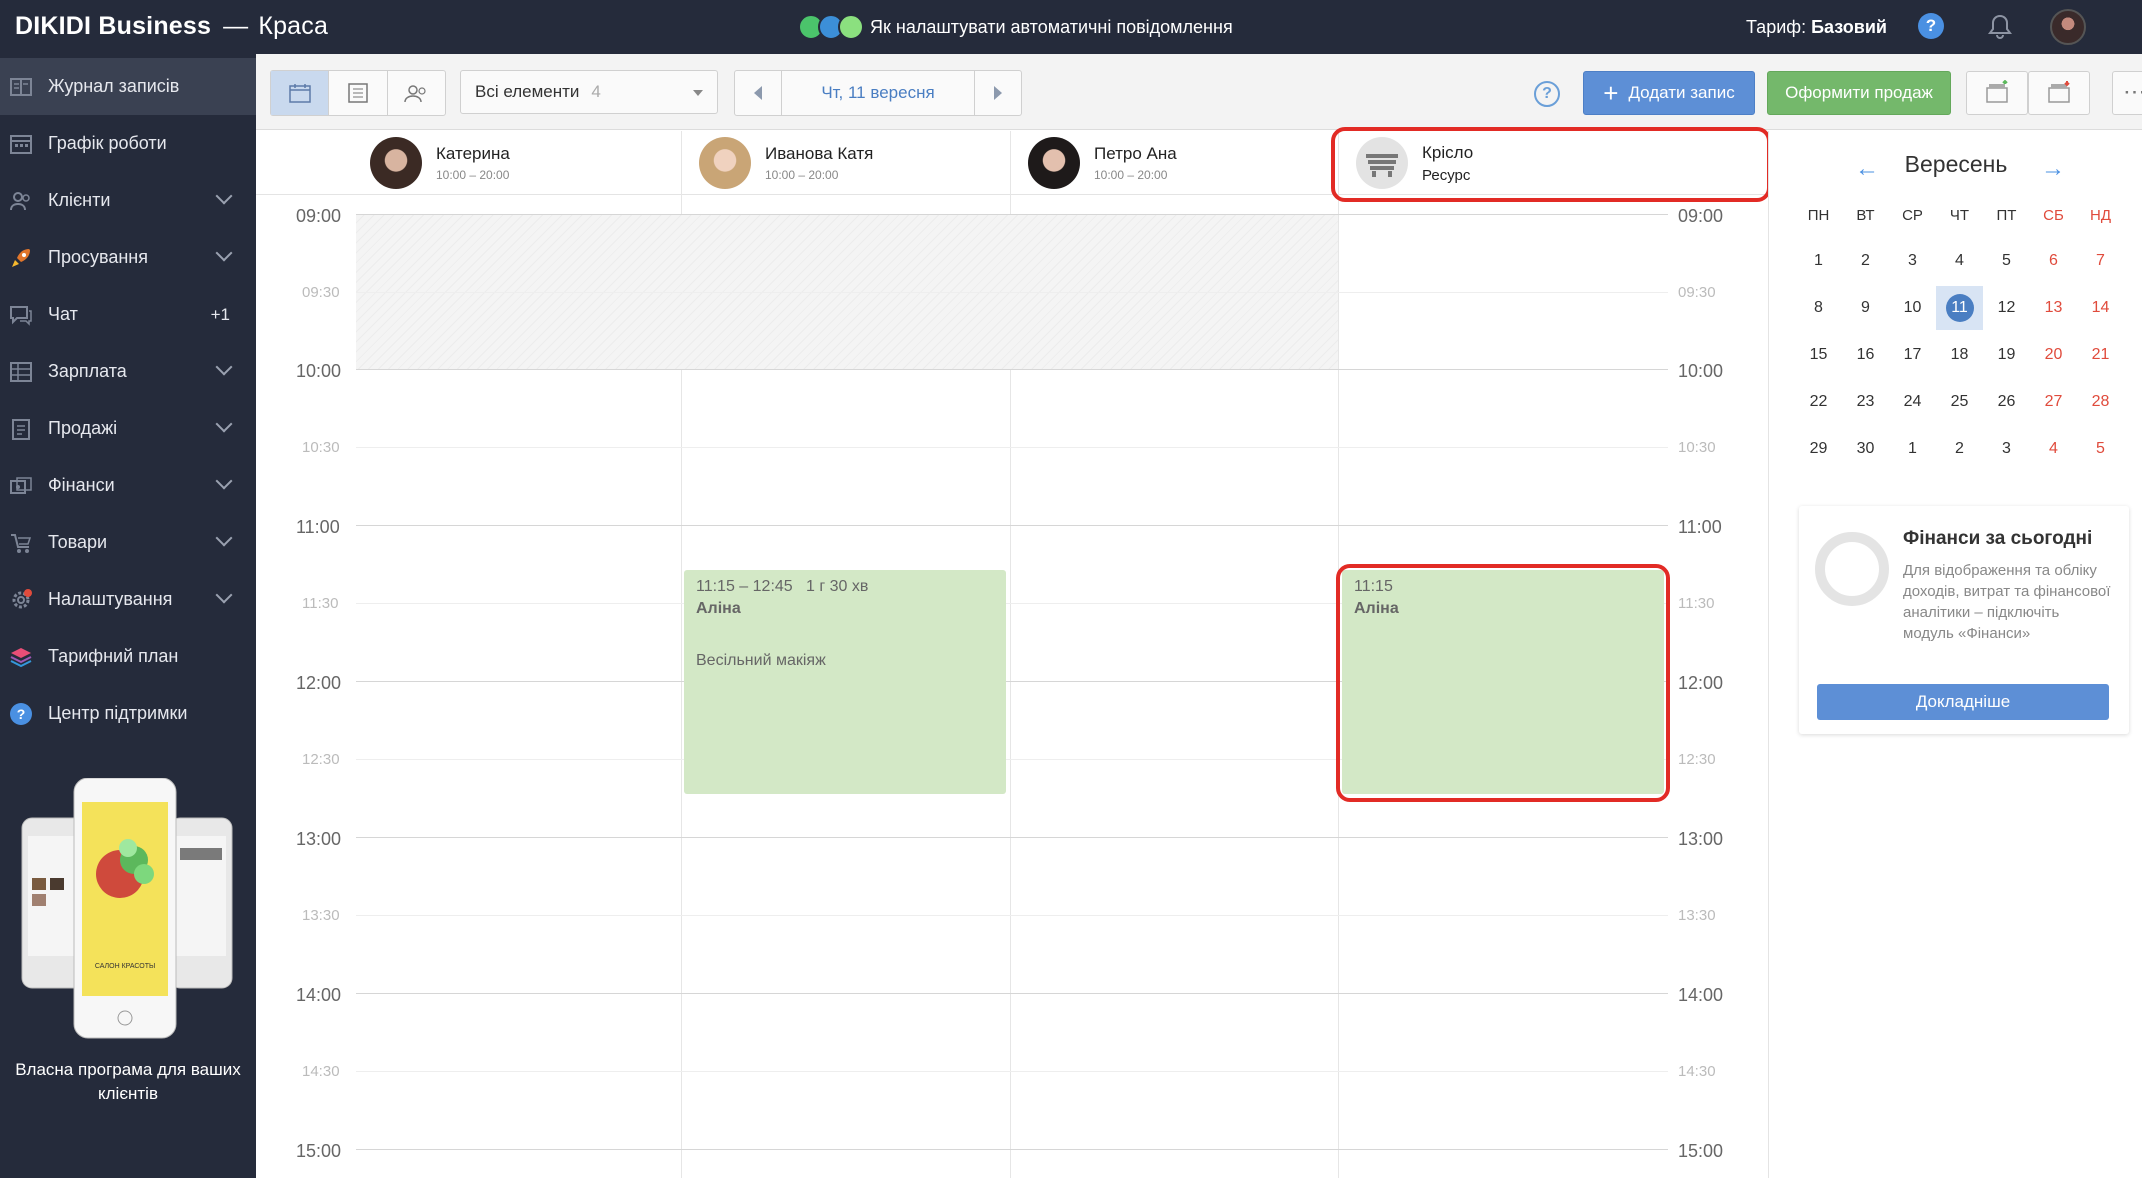  What do you see at coordinates (1963, 702) in the screenshot?
I see `finance-more-button: Докладніше` at bounding box center [1963, 702].